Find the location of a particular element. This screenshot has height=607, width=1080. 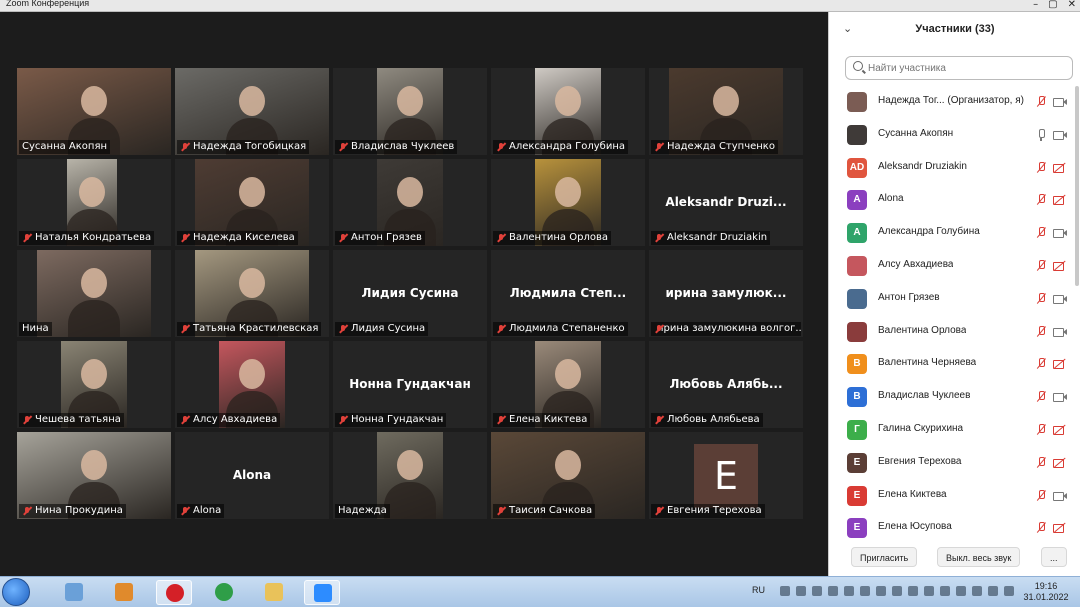

participant-row: E Елена Юсупова is located at coordinates (951, 528).